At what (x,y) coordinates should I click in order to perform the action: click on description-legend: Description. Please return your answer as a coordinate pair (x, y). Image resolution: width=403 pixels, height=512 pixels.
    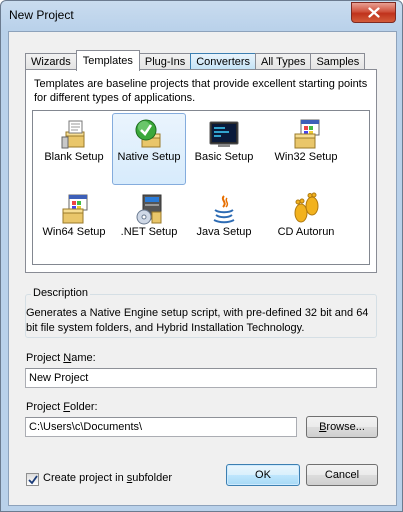
    Looking at the image, I should click on (61, 293).